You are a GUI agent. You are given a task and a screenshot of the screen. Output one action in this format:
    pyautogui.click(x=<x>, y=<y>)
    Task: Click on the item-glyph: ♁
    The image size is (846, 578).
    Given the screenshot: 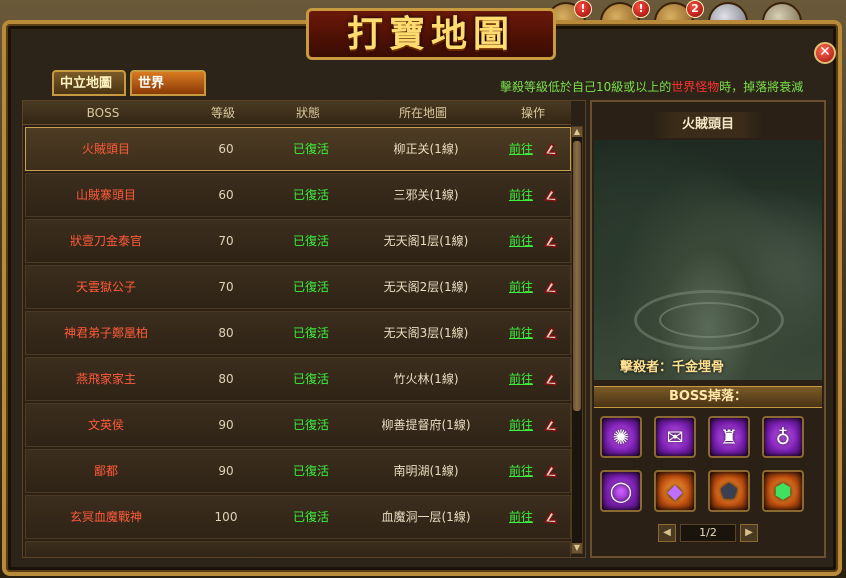 What is the action you would take?
    pyautogui.click(x=783, y=437)
    